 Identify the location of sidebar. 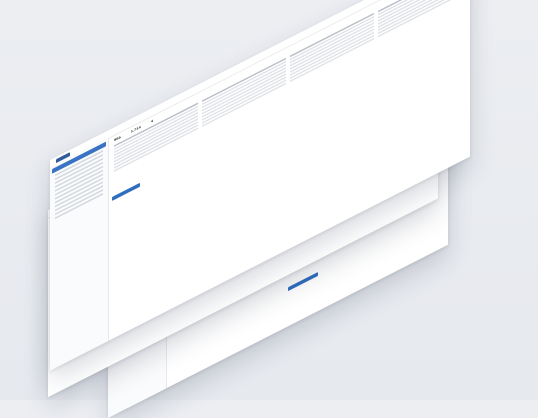
(79, 254).